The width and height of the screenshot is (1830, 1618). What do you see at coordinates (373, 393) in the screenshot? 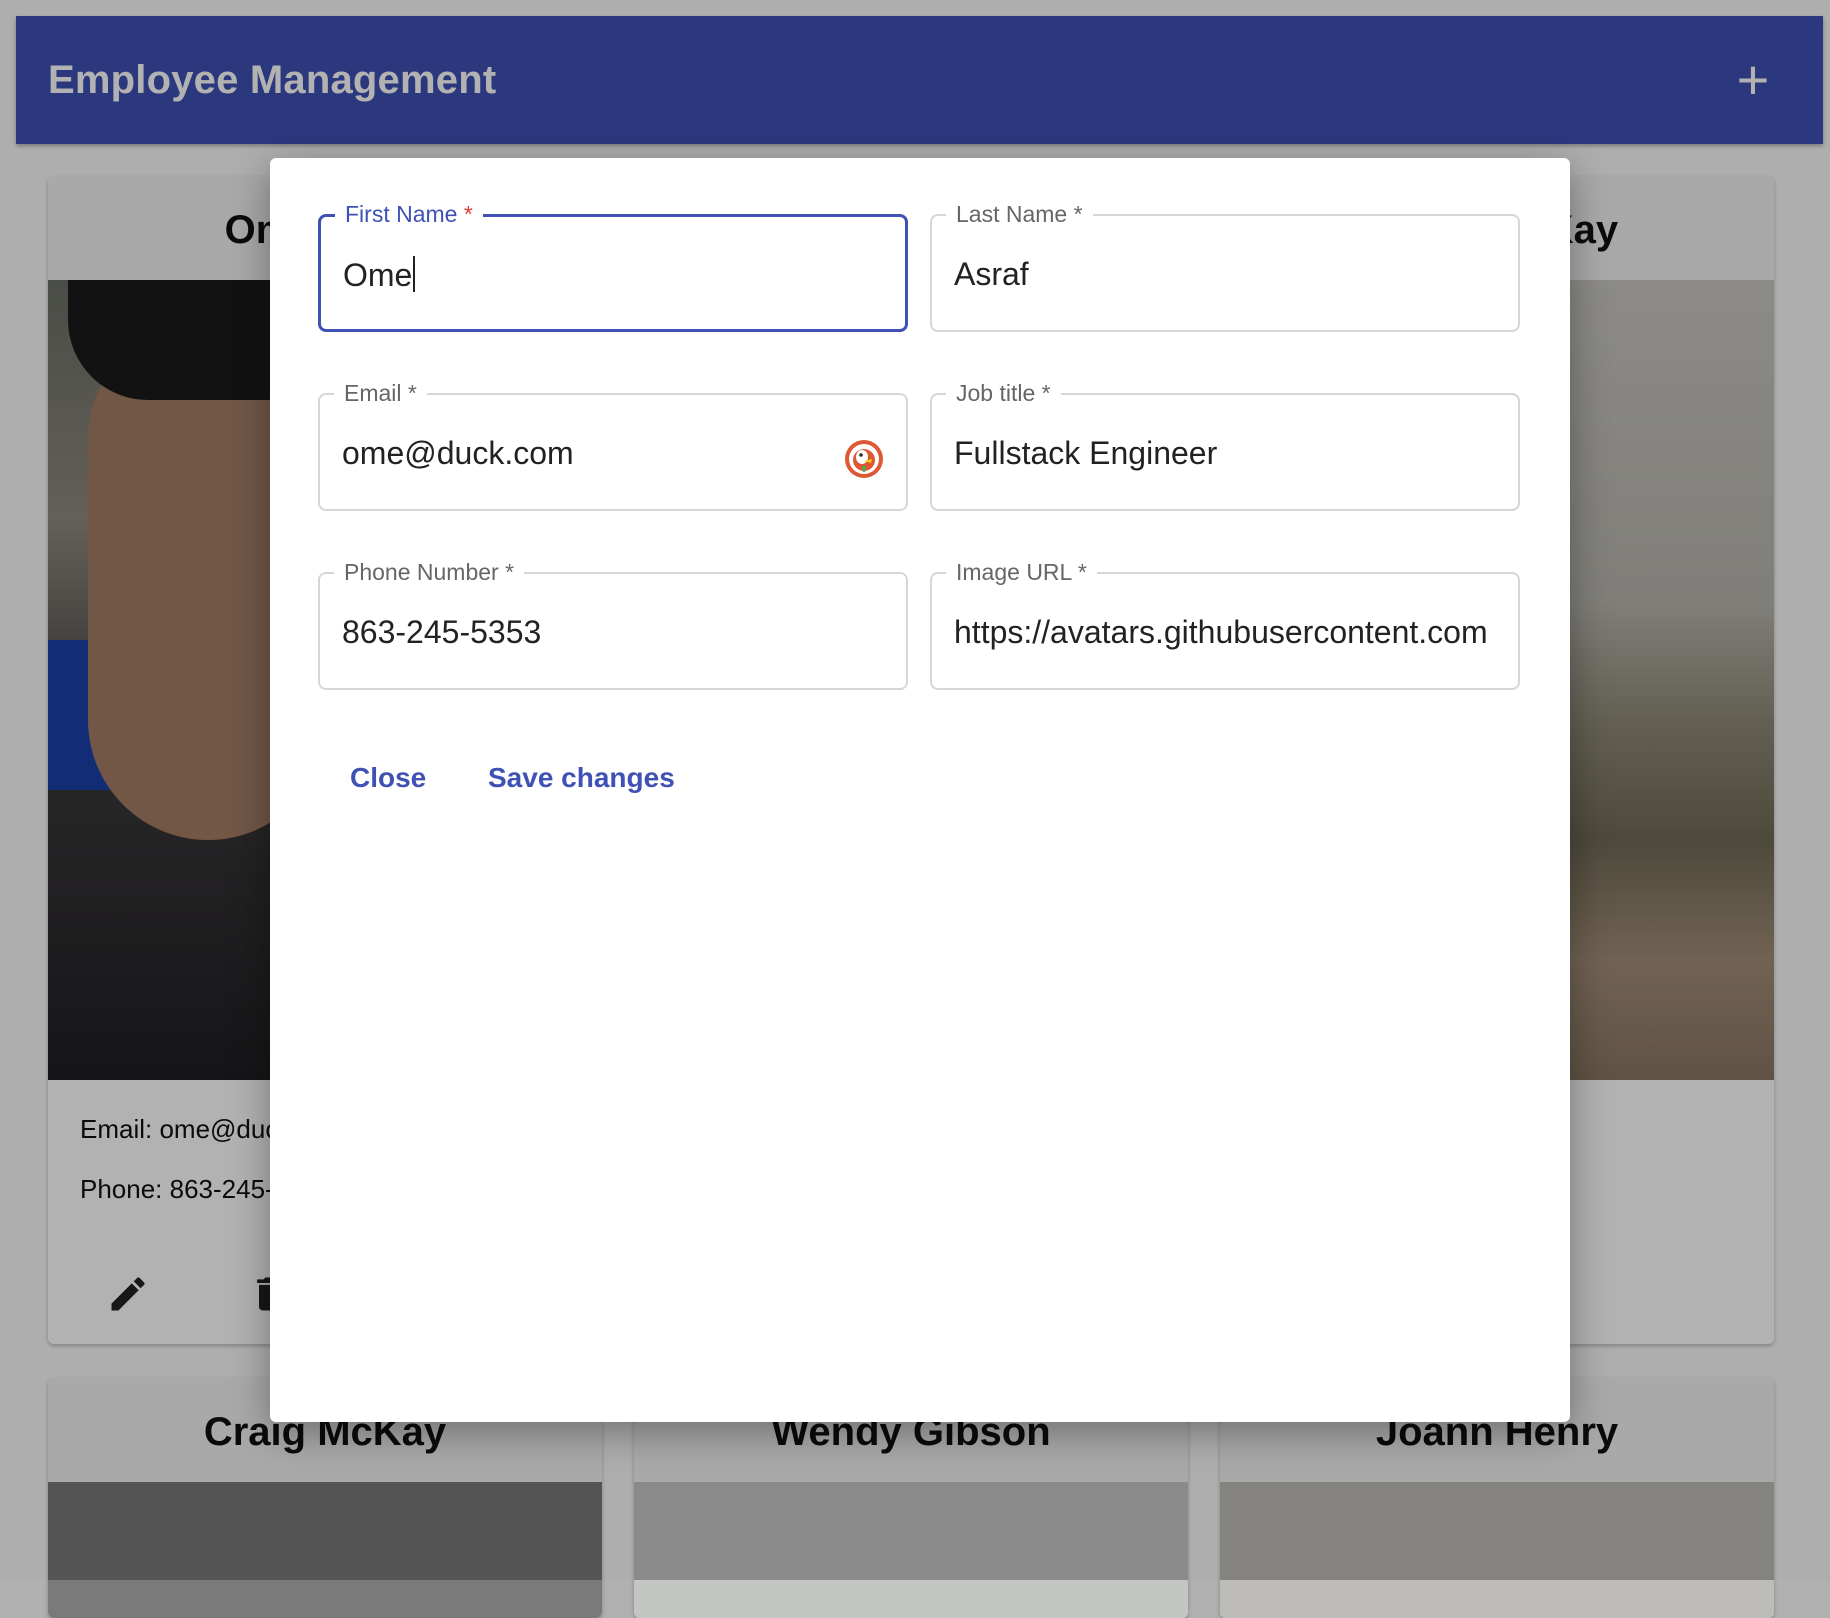
I see `email-label: Email` at bounding box center [373, 393].